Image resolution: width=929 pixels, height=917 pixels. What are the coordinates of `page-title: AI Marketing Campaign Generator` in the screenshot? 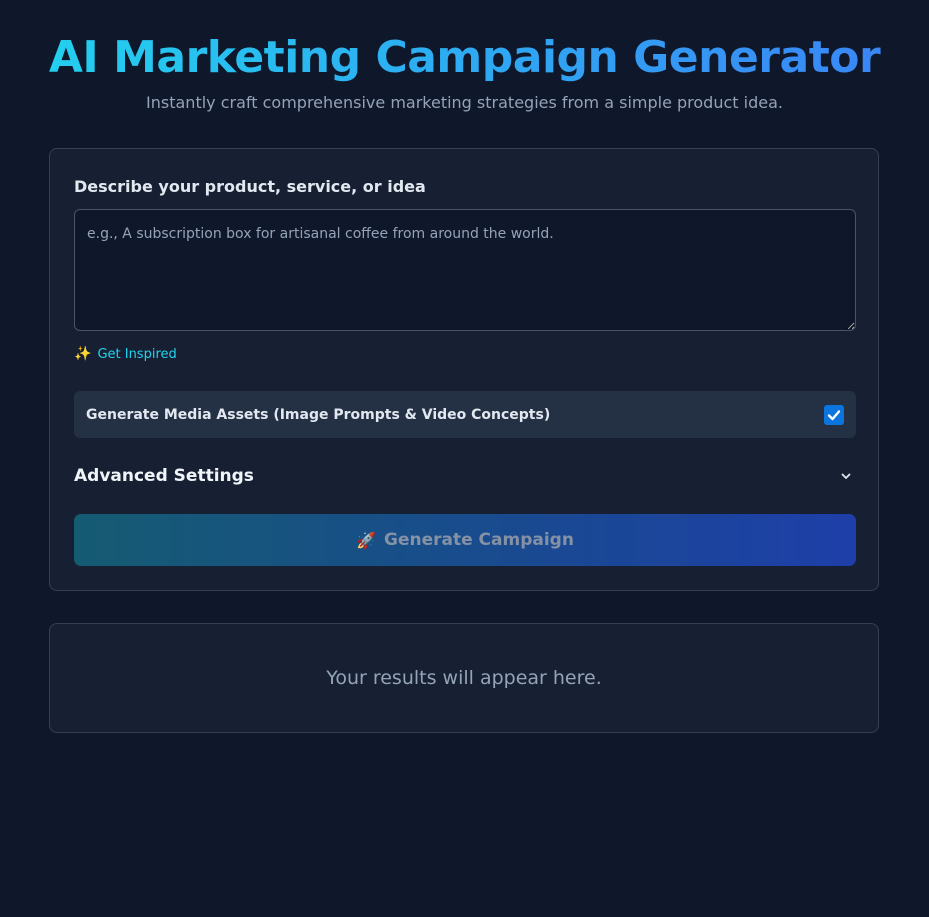 It's located at (464, 58).